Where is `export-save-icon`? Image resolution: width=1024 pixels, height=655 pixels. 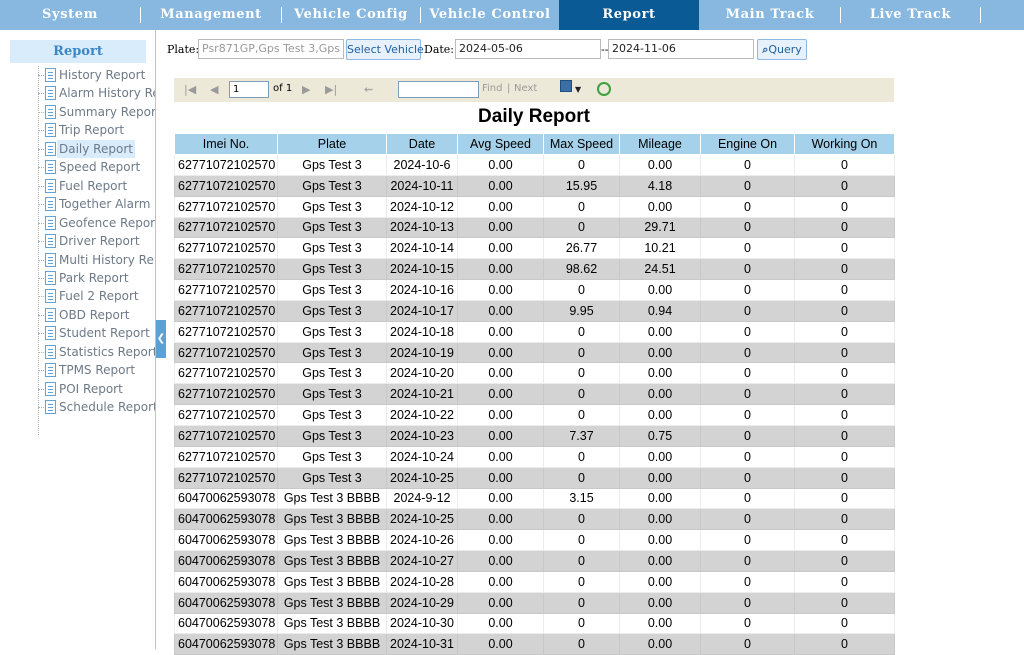
export-save-icon is located at coordinates (566, 86).